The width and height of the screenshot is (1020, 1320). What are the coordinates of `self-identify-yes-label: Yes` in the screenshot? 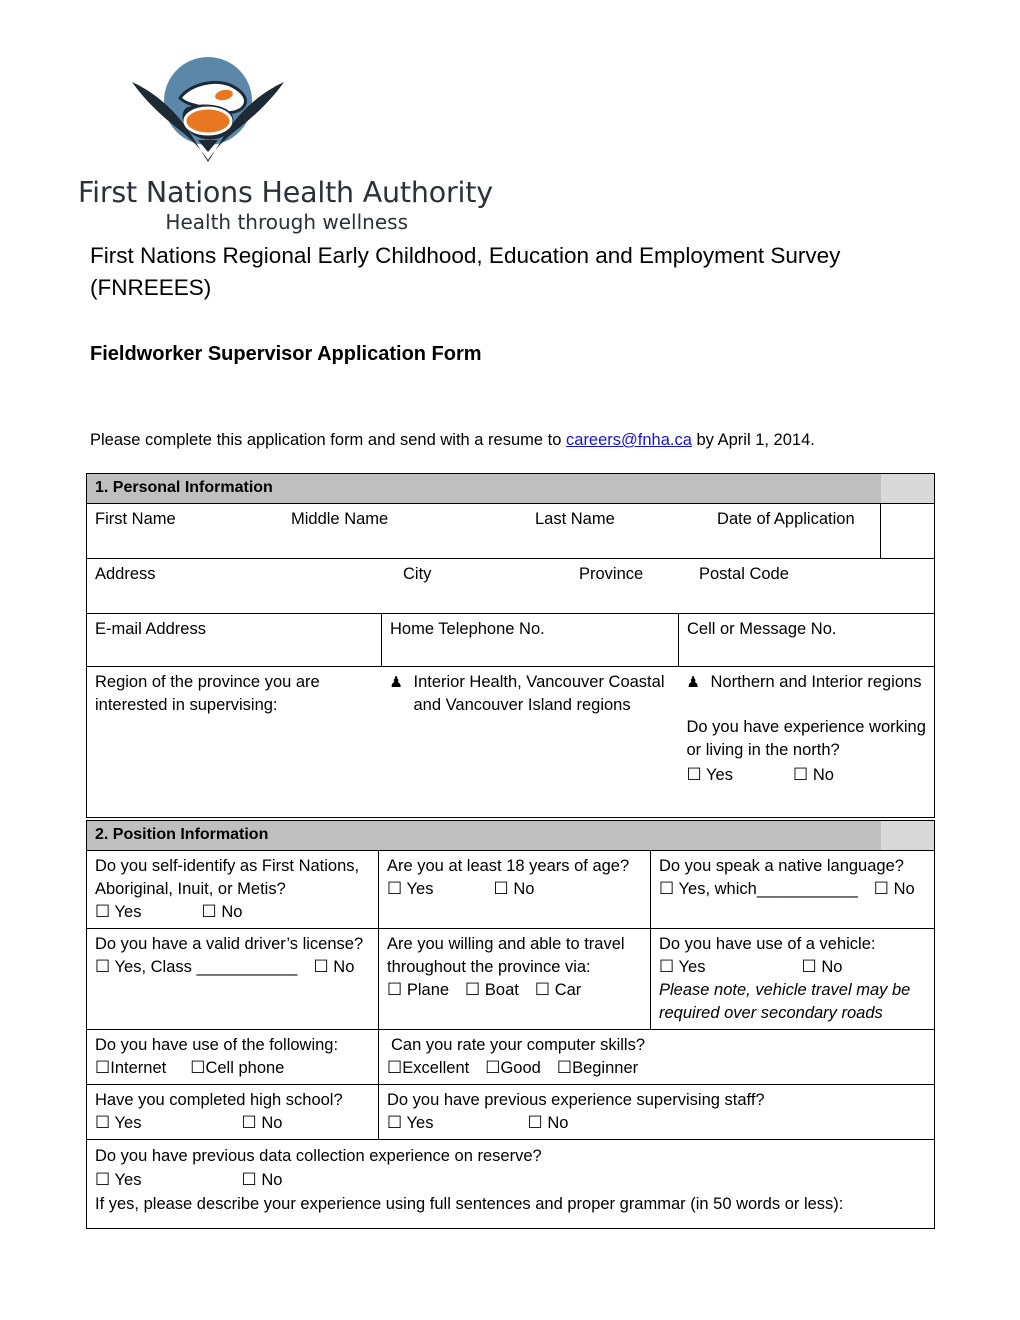 It's located at (128, 912).